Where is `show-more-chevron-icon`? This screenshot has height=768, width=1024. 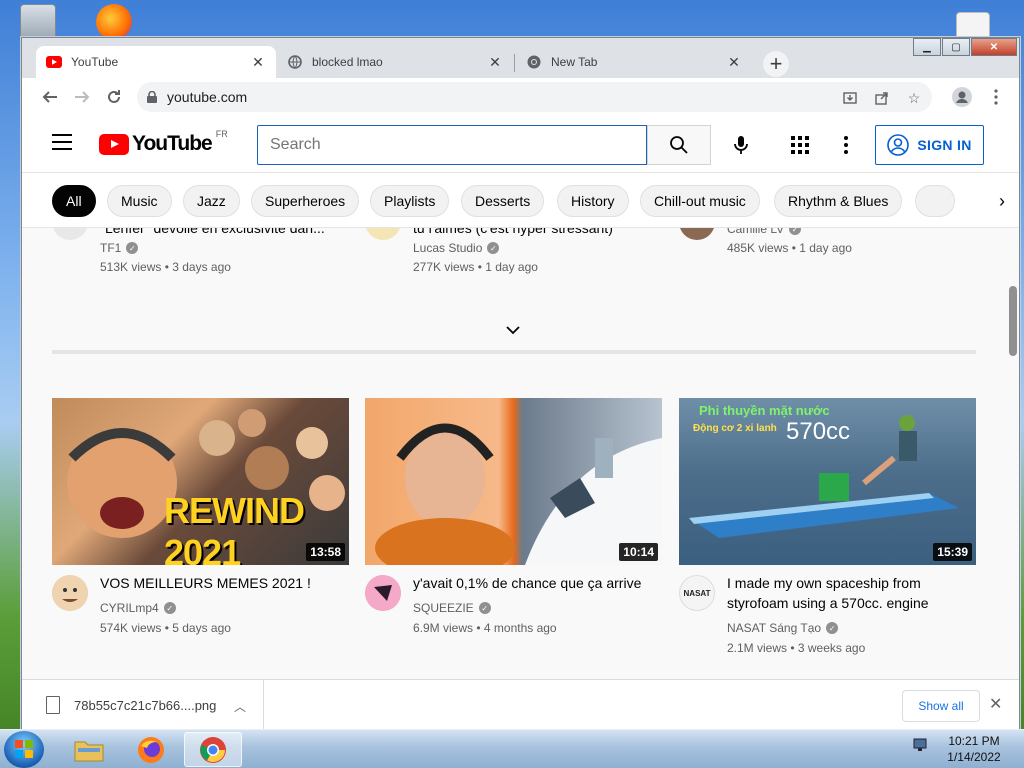
show-more-chevron-icon is located at coordinates (513, 331).